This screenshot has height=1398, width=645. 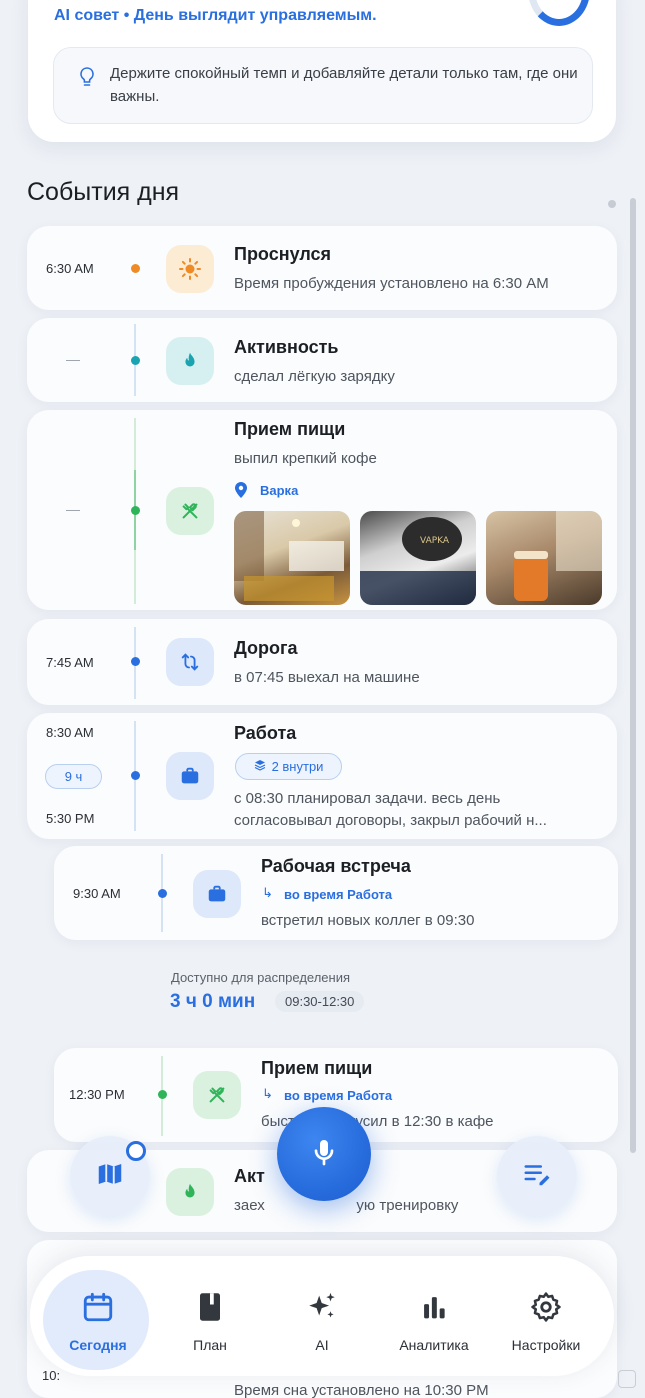 What do you see at coordinates (627, 1379) in the screenshot?
I see `checkbox` at bounding box center [627, 1379].